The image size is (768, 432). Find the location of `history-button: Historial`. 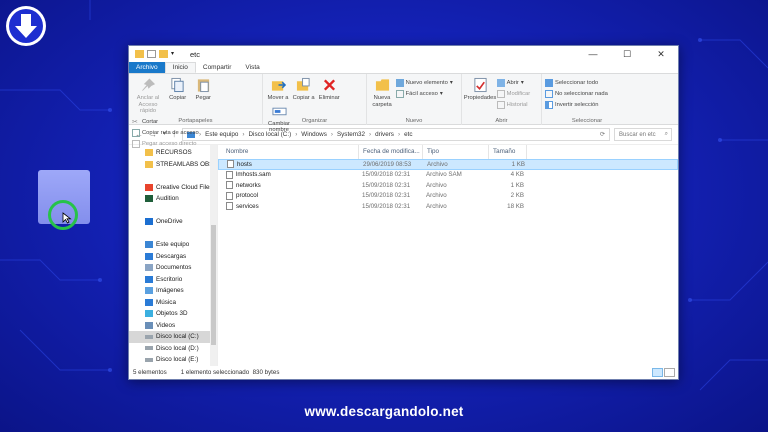

history-button: Historial is located at coordinates (513, 105).